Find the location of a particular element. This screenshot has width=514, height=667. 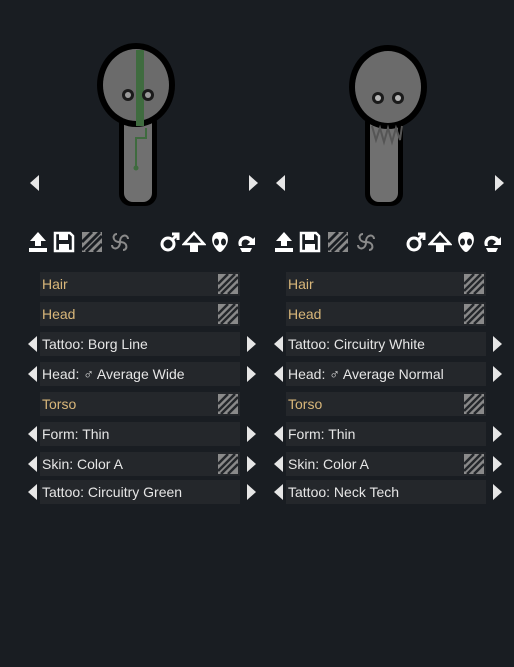

option-row: Head: ♂ Average Normal is located at coordinates (392, 374).